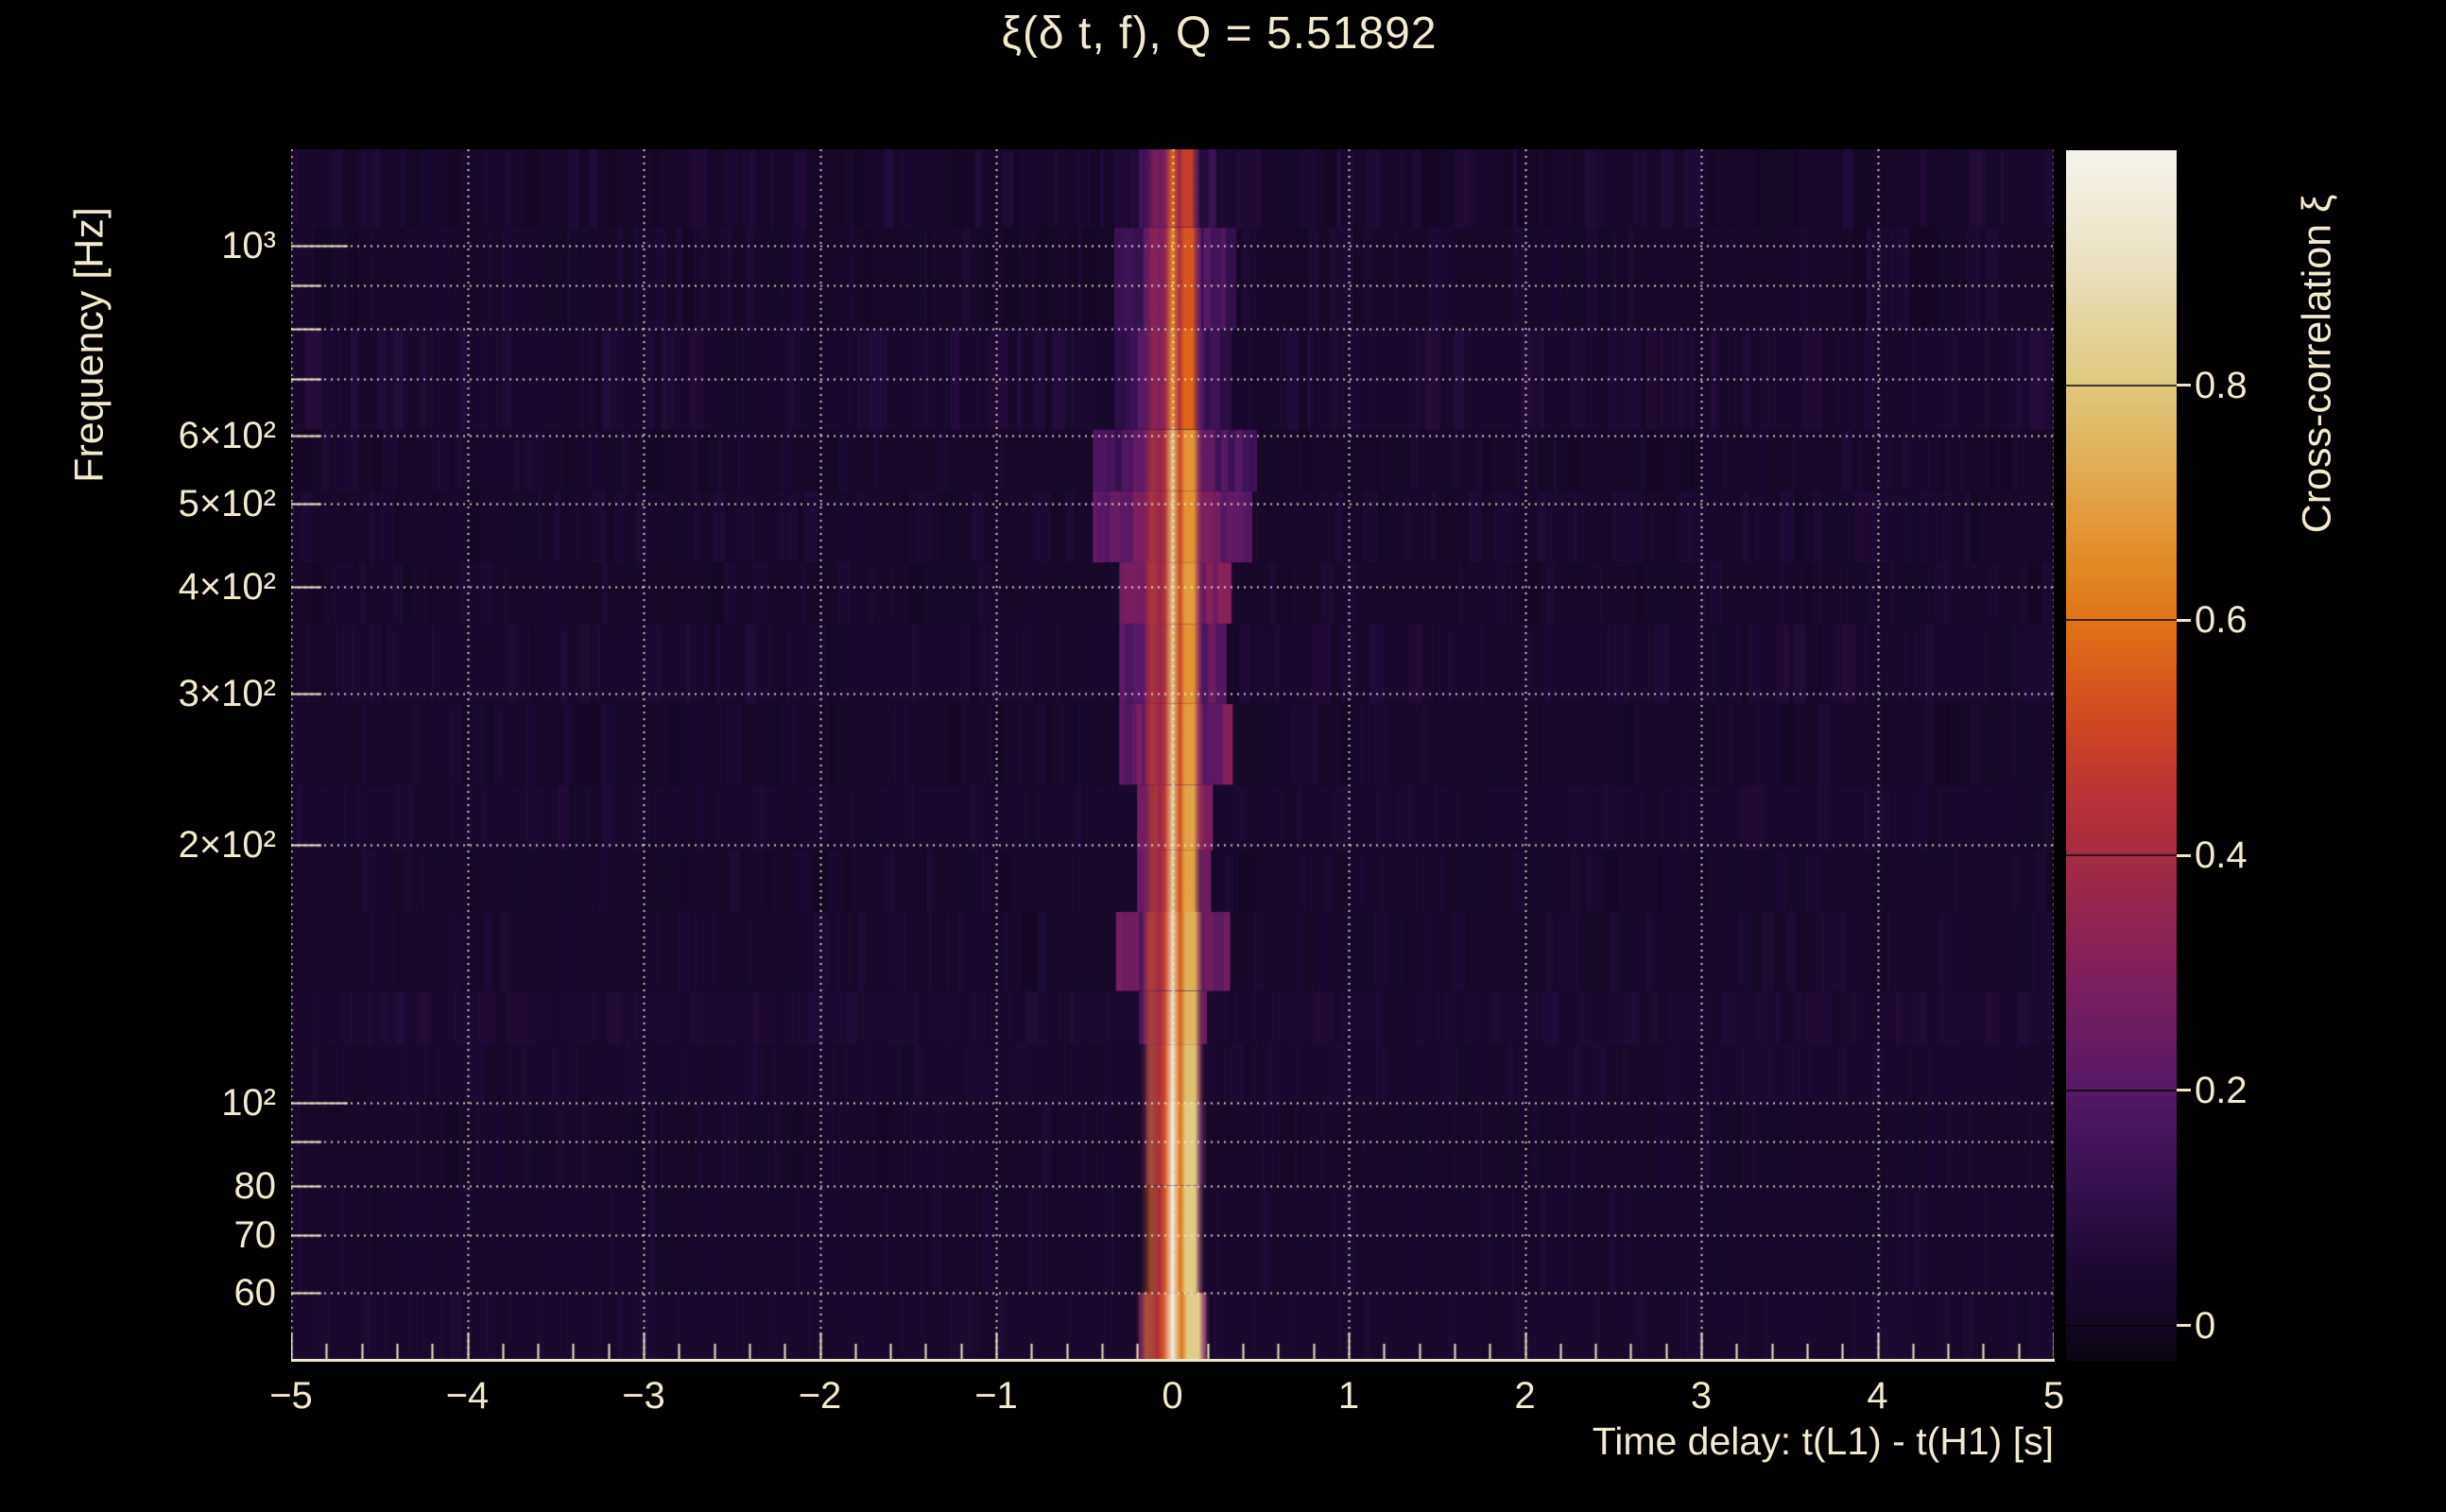 The width and height of the screenshot is (2446, 1512). I want to click on x-axis-title: Time delay: t(L1) - t(H1) [s], so click(1823, 1441).